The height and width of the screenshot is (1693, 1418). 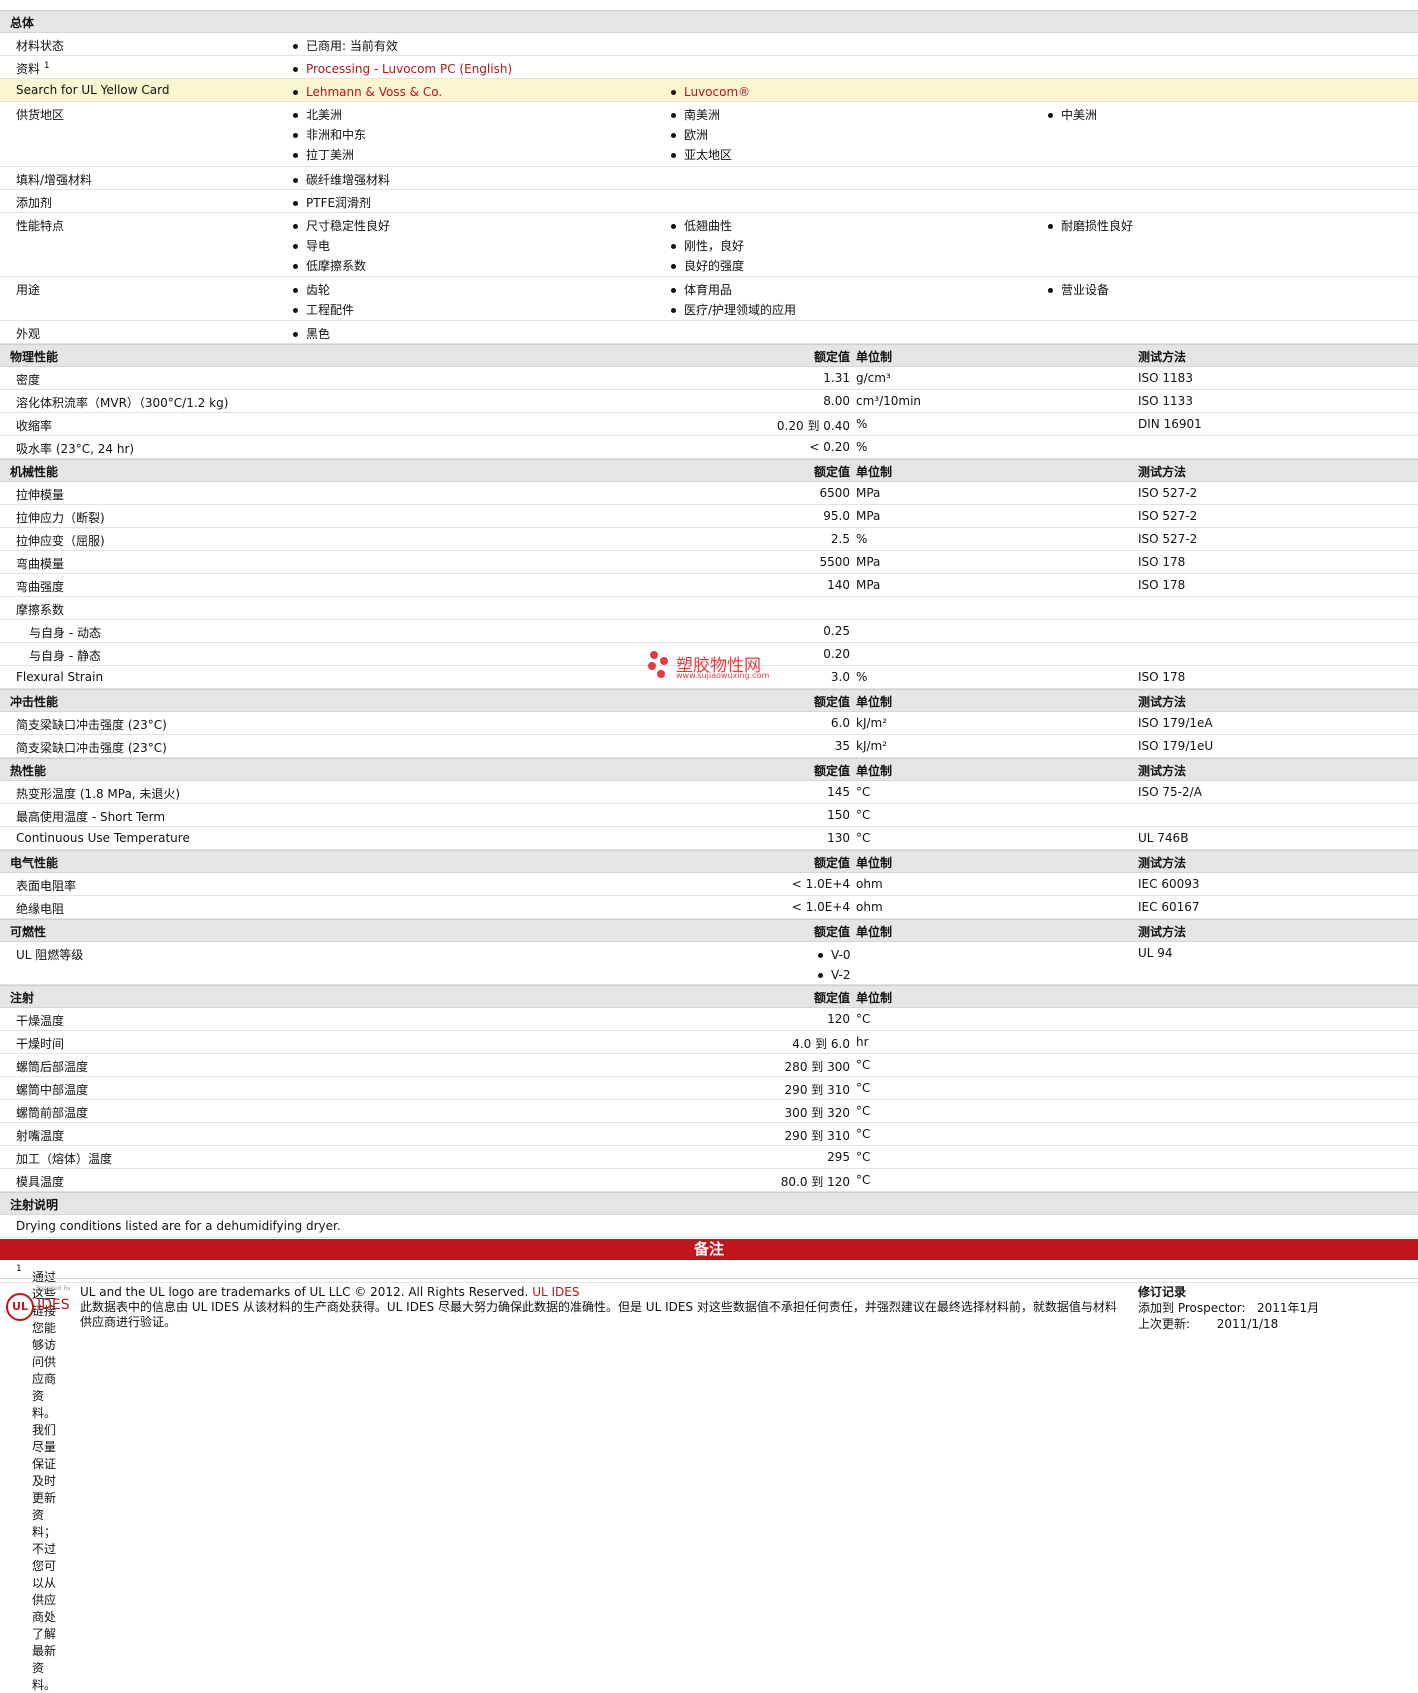 I want to click on section-physical: 物理性能 额定值 单位制 测试方法, so click(x=709, y=355).